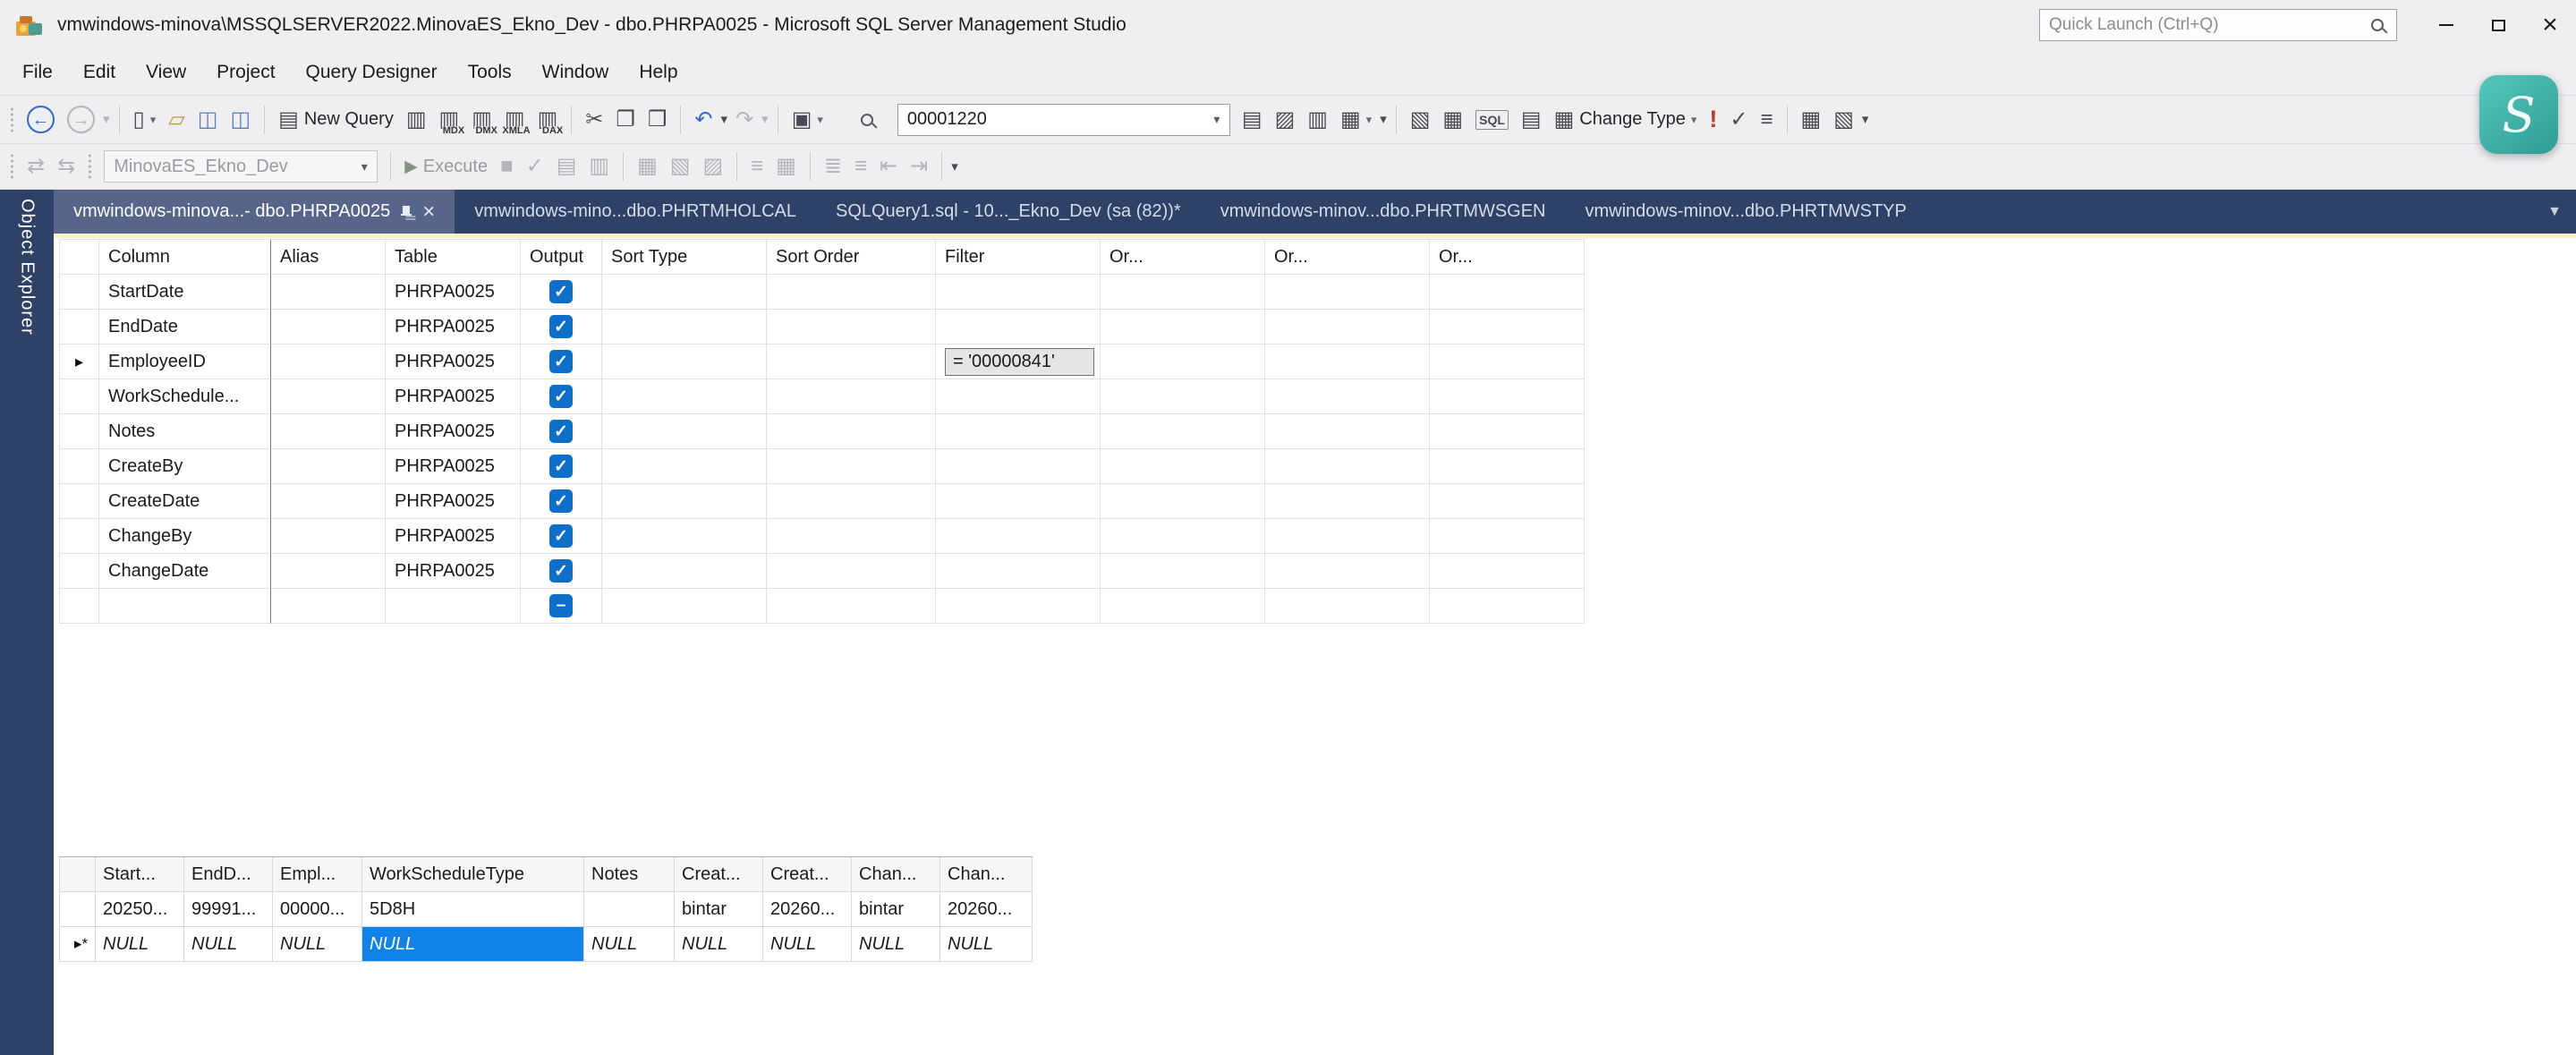  I want to click on chevron-down-icon: ▾, so click(1216, 119).